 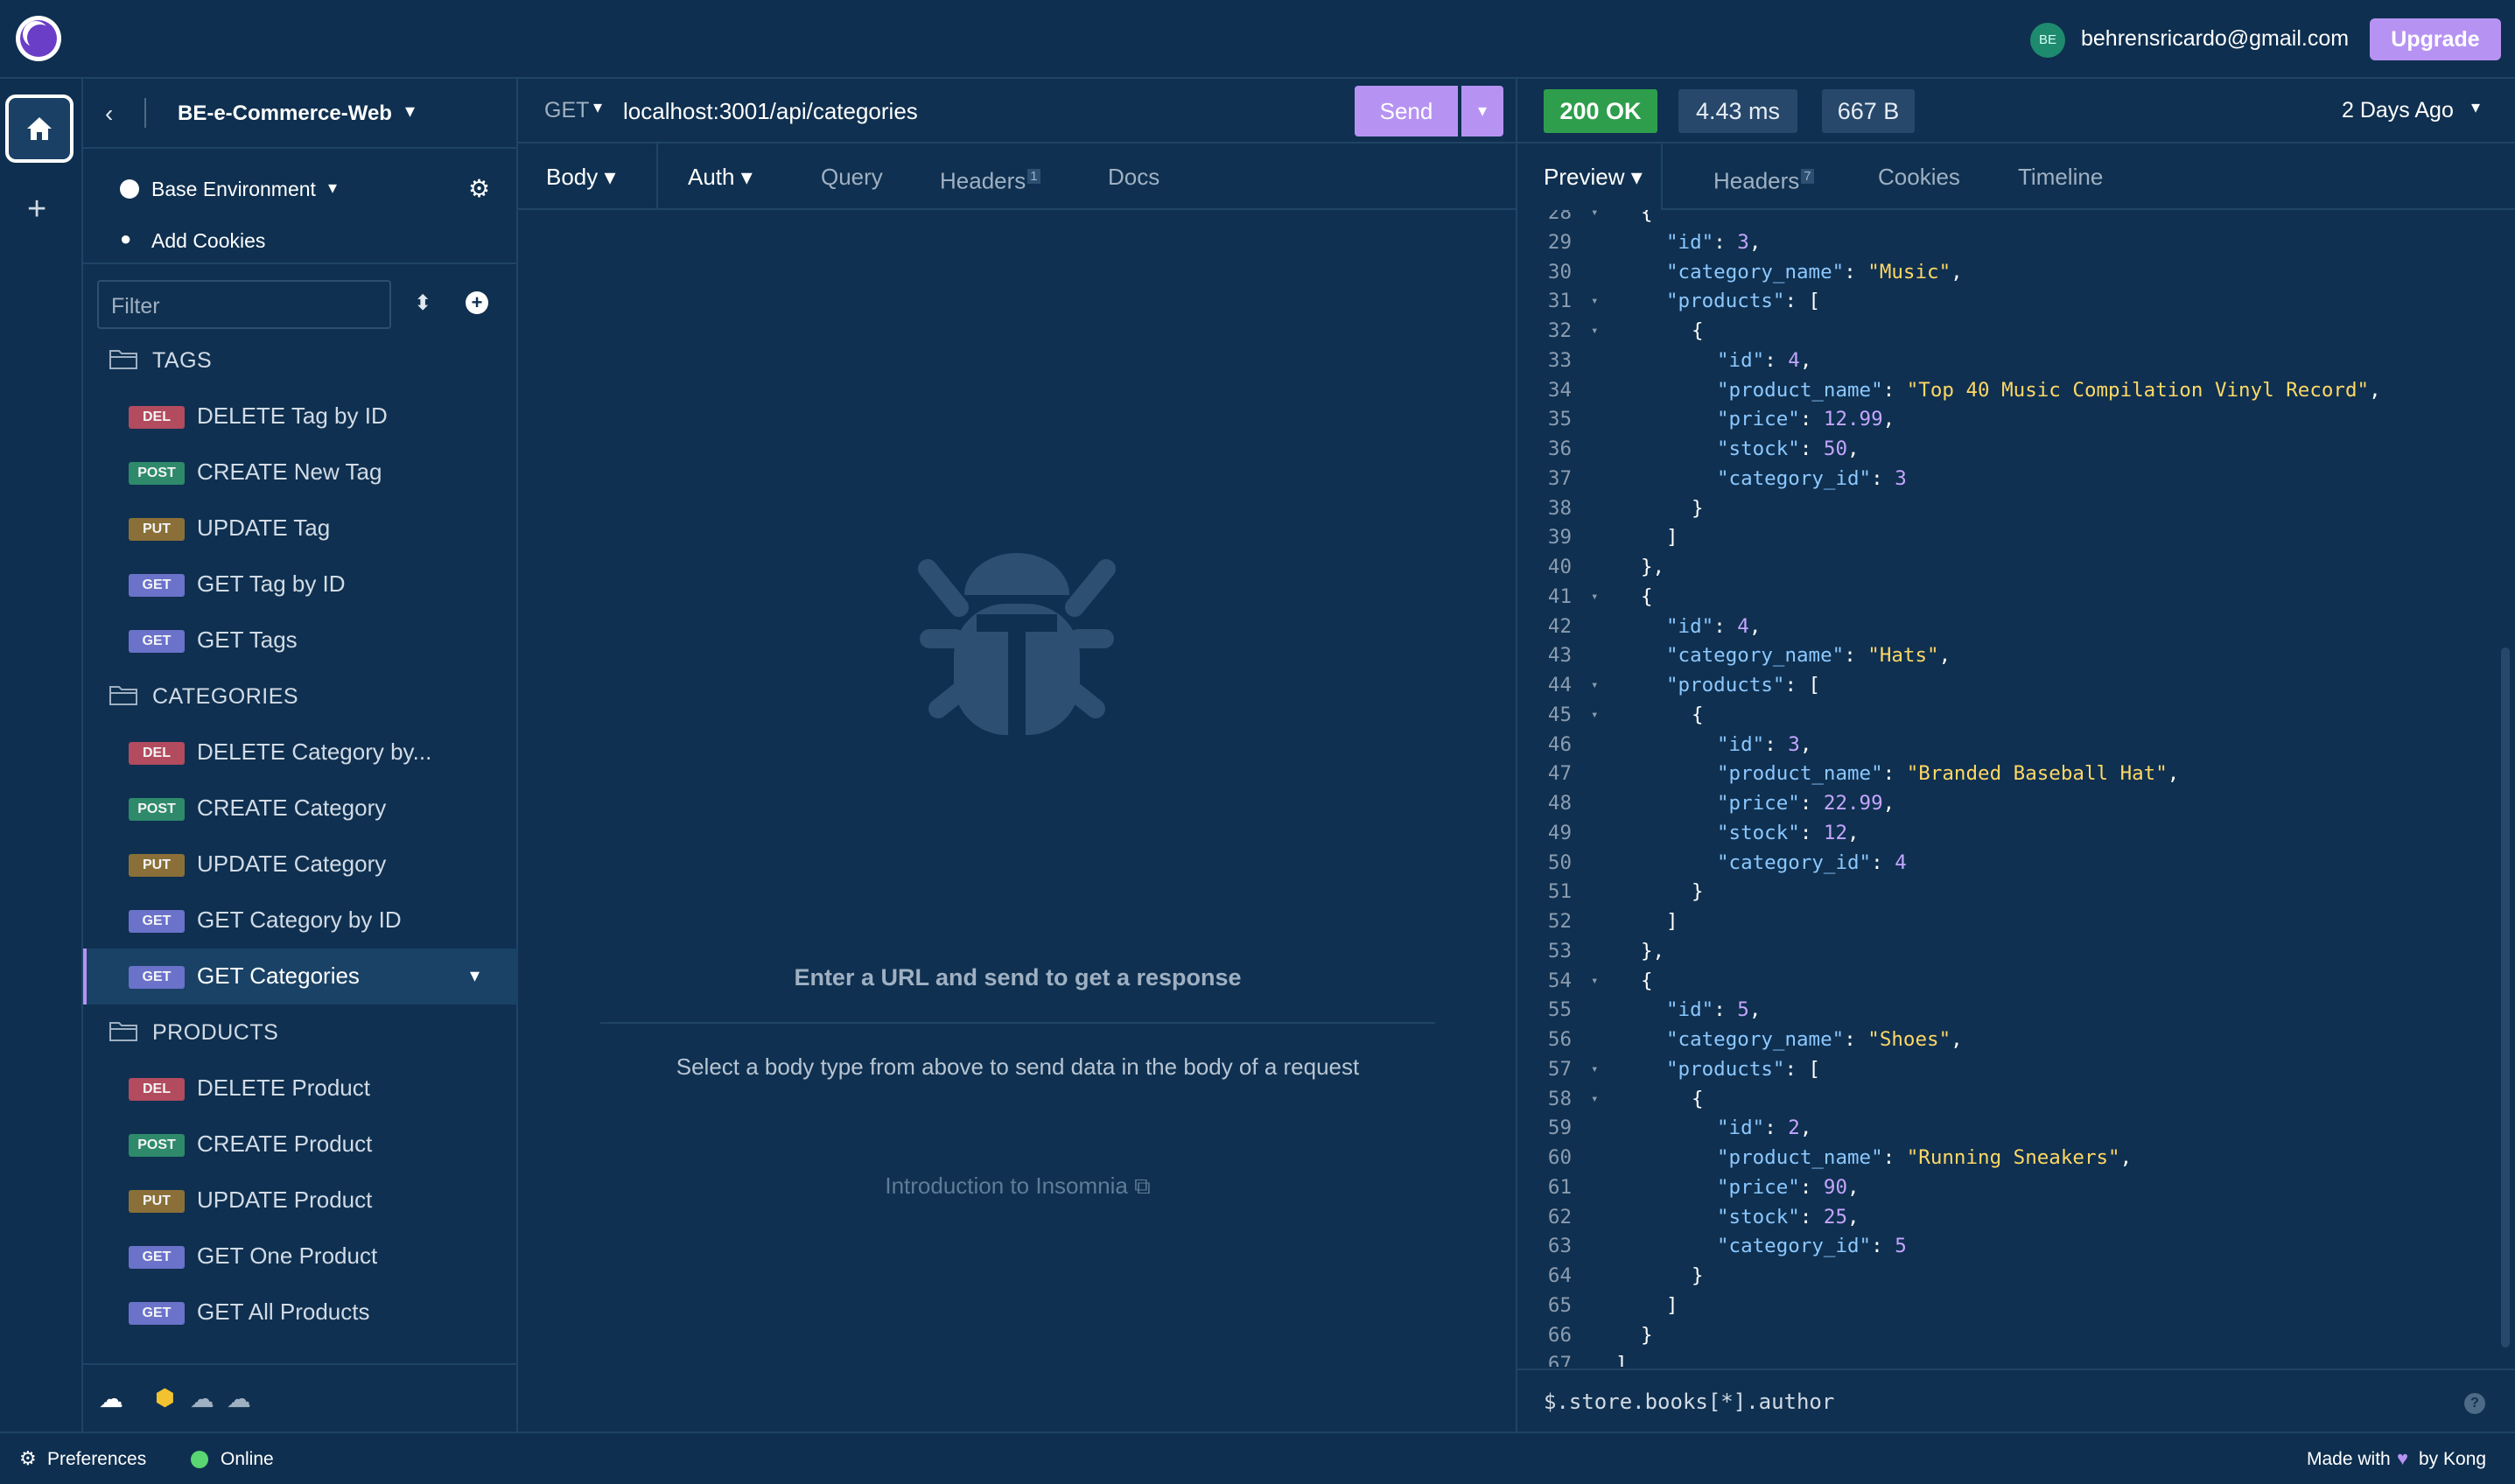 What do you see at coordinates (36, 209) in the screenshot?
I see `plus-icon: +` at bounding box center [36, 209].